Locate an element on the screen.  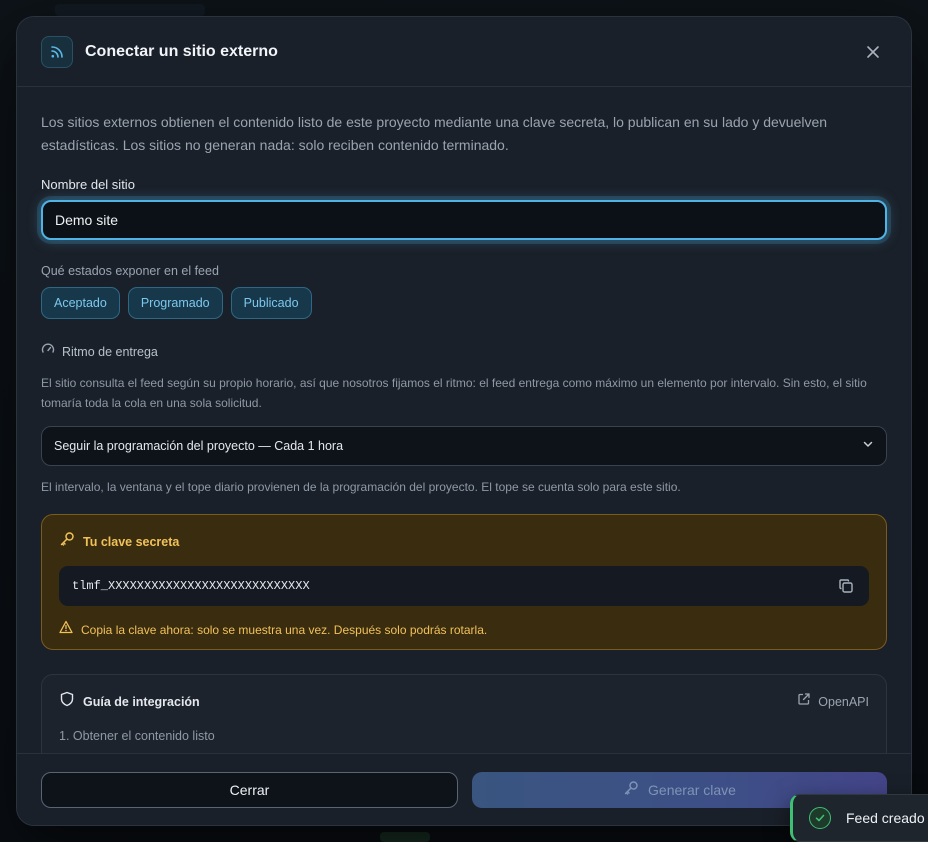
chip-aceptado: Aceptado is located at coordinates (80, 303).